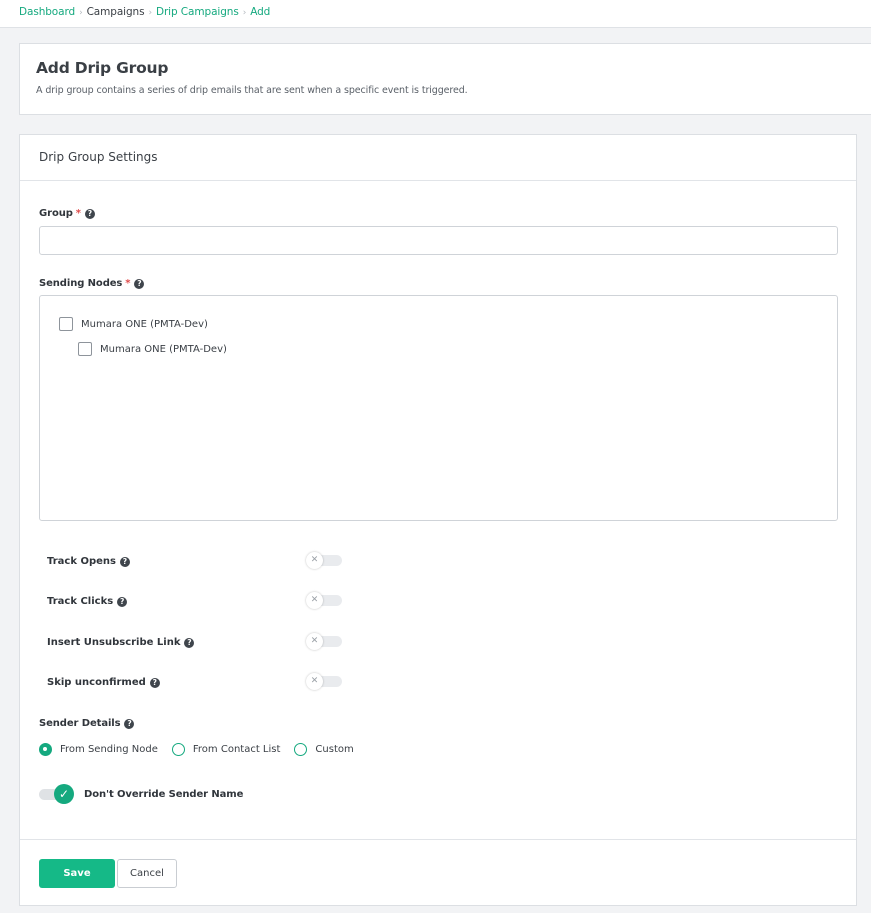 This screenshot has width=871, height=913. Describe the element at coordinates (301, 749) in the screenshot. I see `radio-custom` at that location.